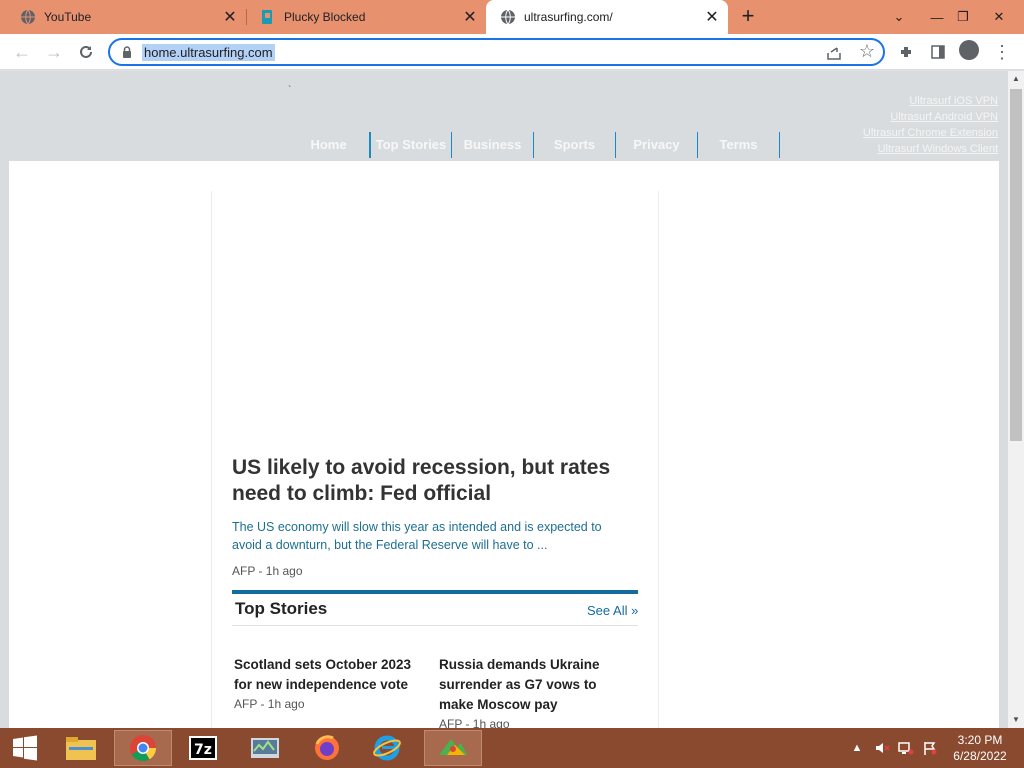  Describe the element at coordinates (739, 145) in the screenshot. I see `nav-terms: Terms` at that location.